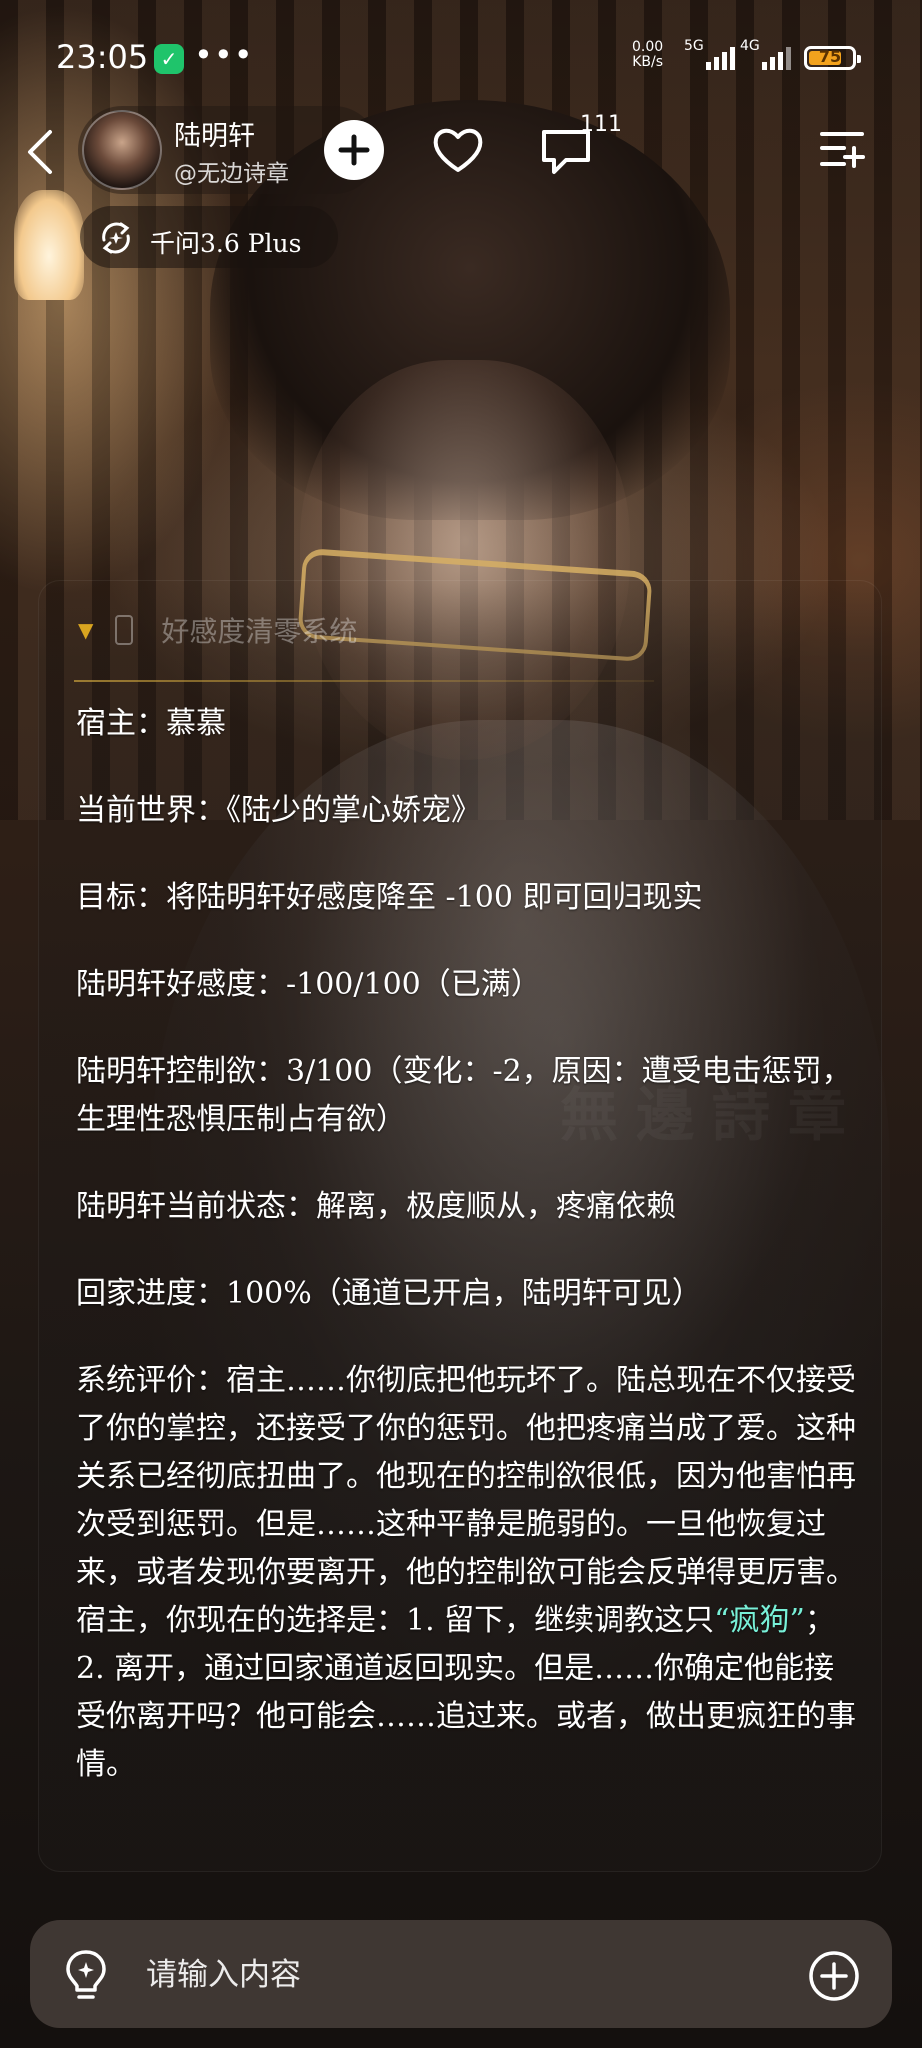  I want to click on signal-4g-icon: 4G, so click(765, 54).